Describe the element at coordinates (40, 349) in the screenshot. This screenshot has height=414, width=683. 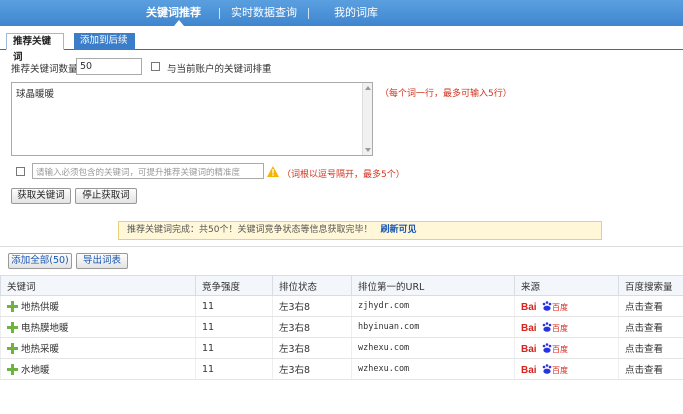
I see `keyword-text: 地热采暖` at that location.